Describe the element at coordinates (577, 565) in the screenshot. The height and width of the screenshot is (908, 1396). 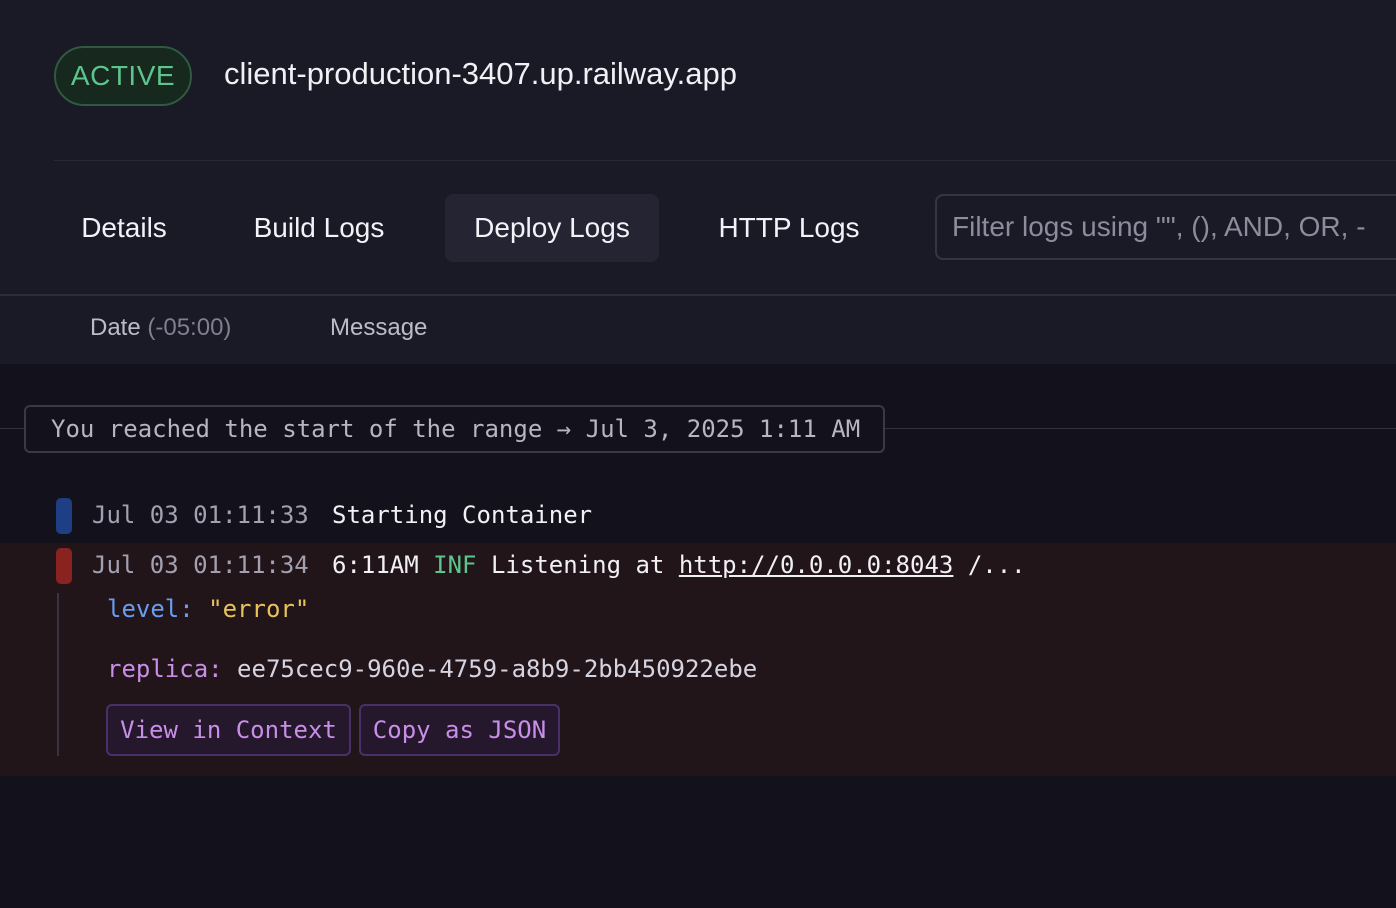
I see `log-text: Listening at` at that location.